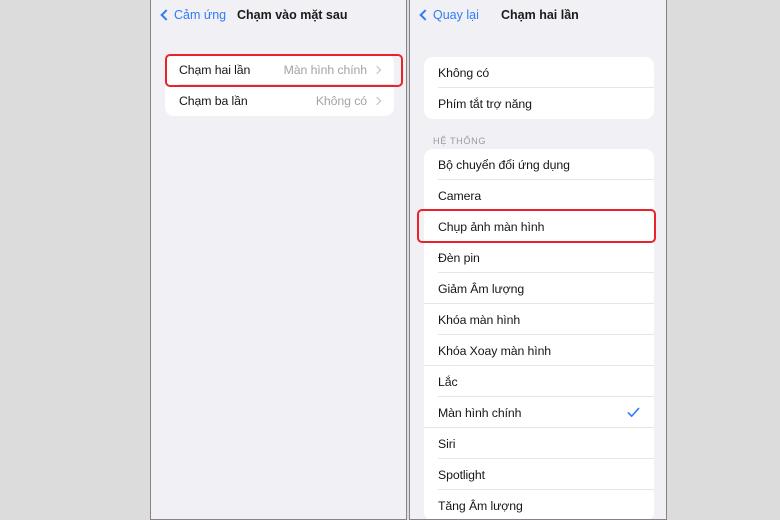 The width and height of the screenshot is (780, 520). I want to click on list-item-screenshot: Chụp ảnh màn hình, so click(539, 226).